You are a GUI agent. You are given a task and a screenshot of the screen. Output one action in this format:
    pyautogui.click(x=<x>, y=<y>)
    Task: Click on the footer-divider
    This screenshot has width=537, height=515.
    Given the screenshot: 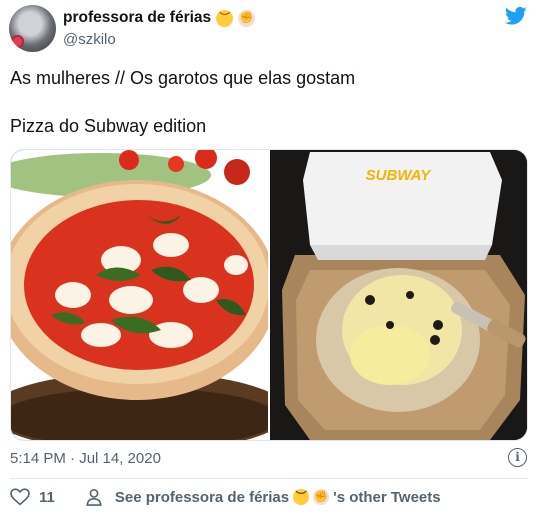 What is the action you would take?
    pyautogui.click(x=268, y=478)
    